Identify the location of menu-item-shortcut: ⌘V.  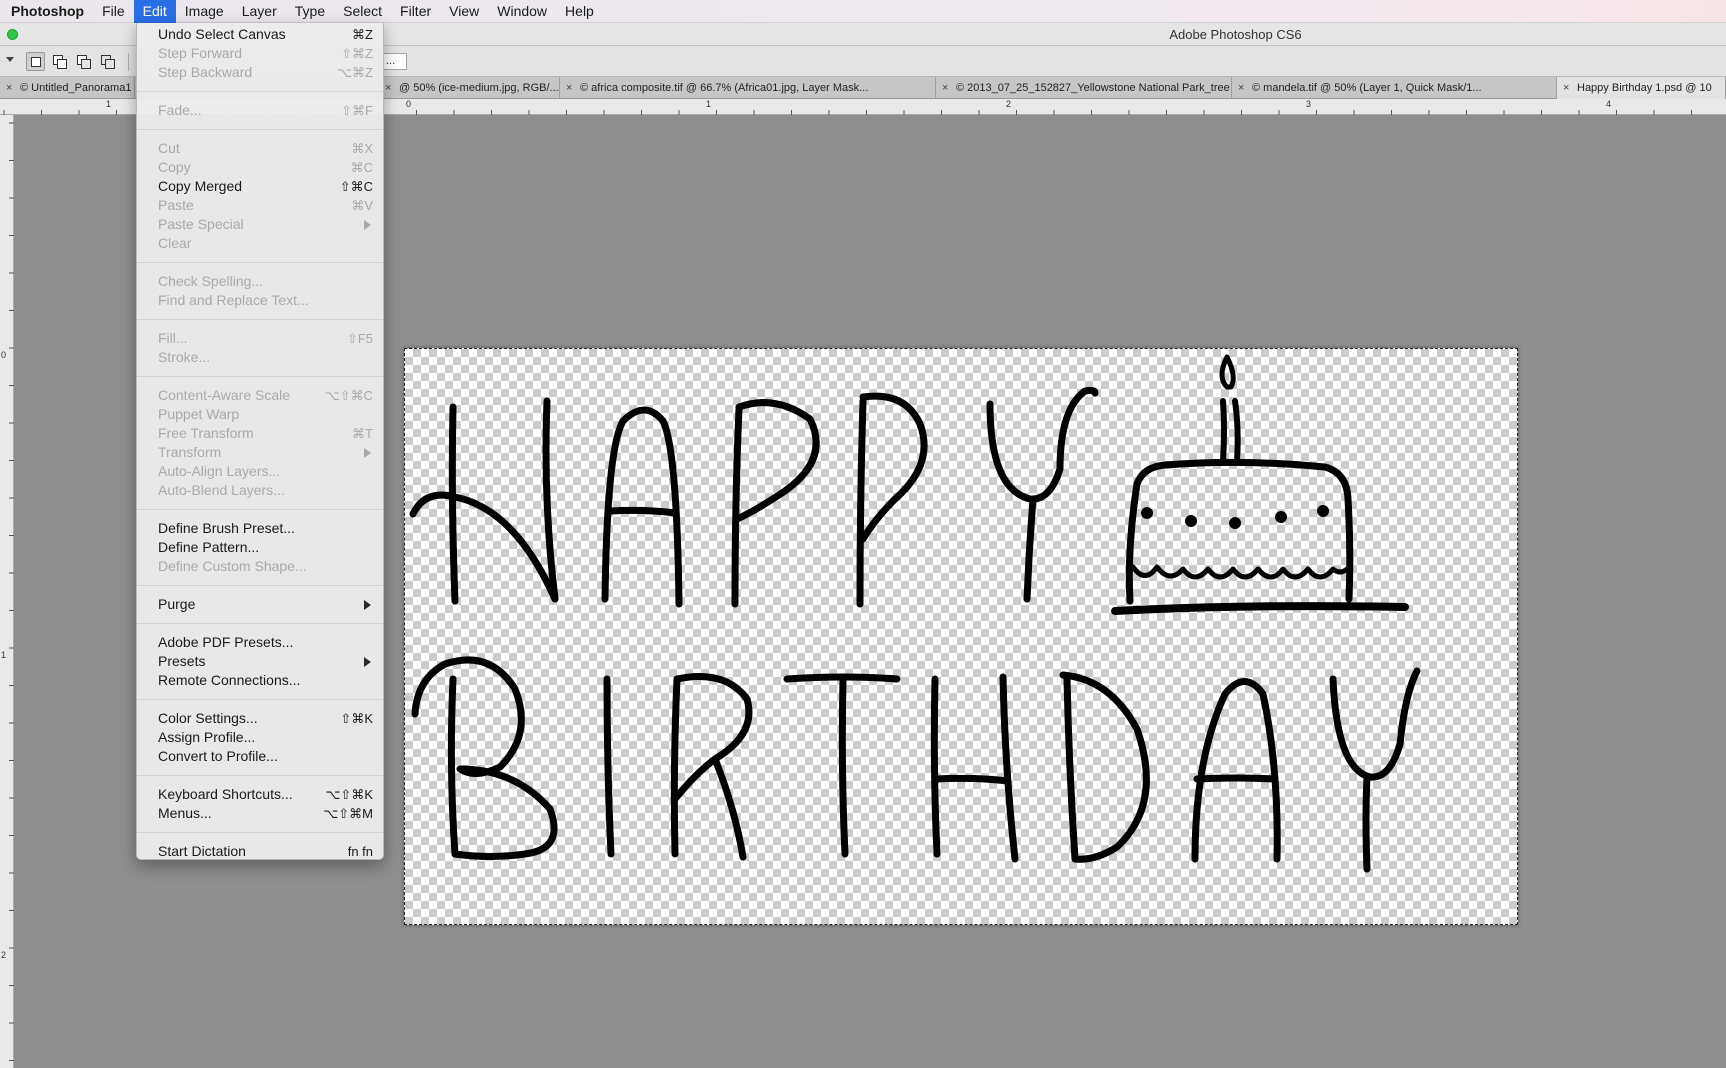
(362, 205).